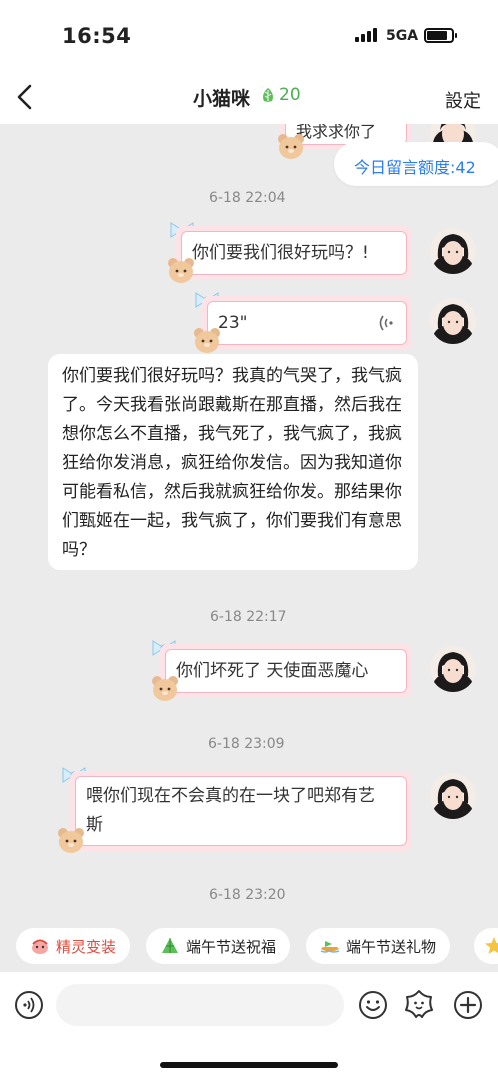 The width and height of the screenshot is (498, 1080). What do you see at coordinates (386, 323) in the screenshot?
I see `voice-wave-icon` at bounding box center [386, 323].